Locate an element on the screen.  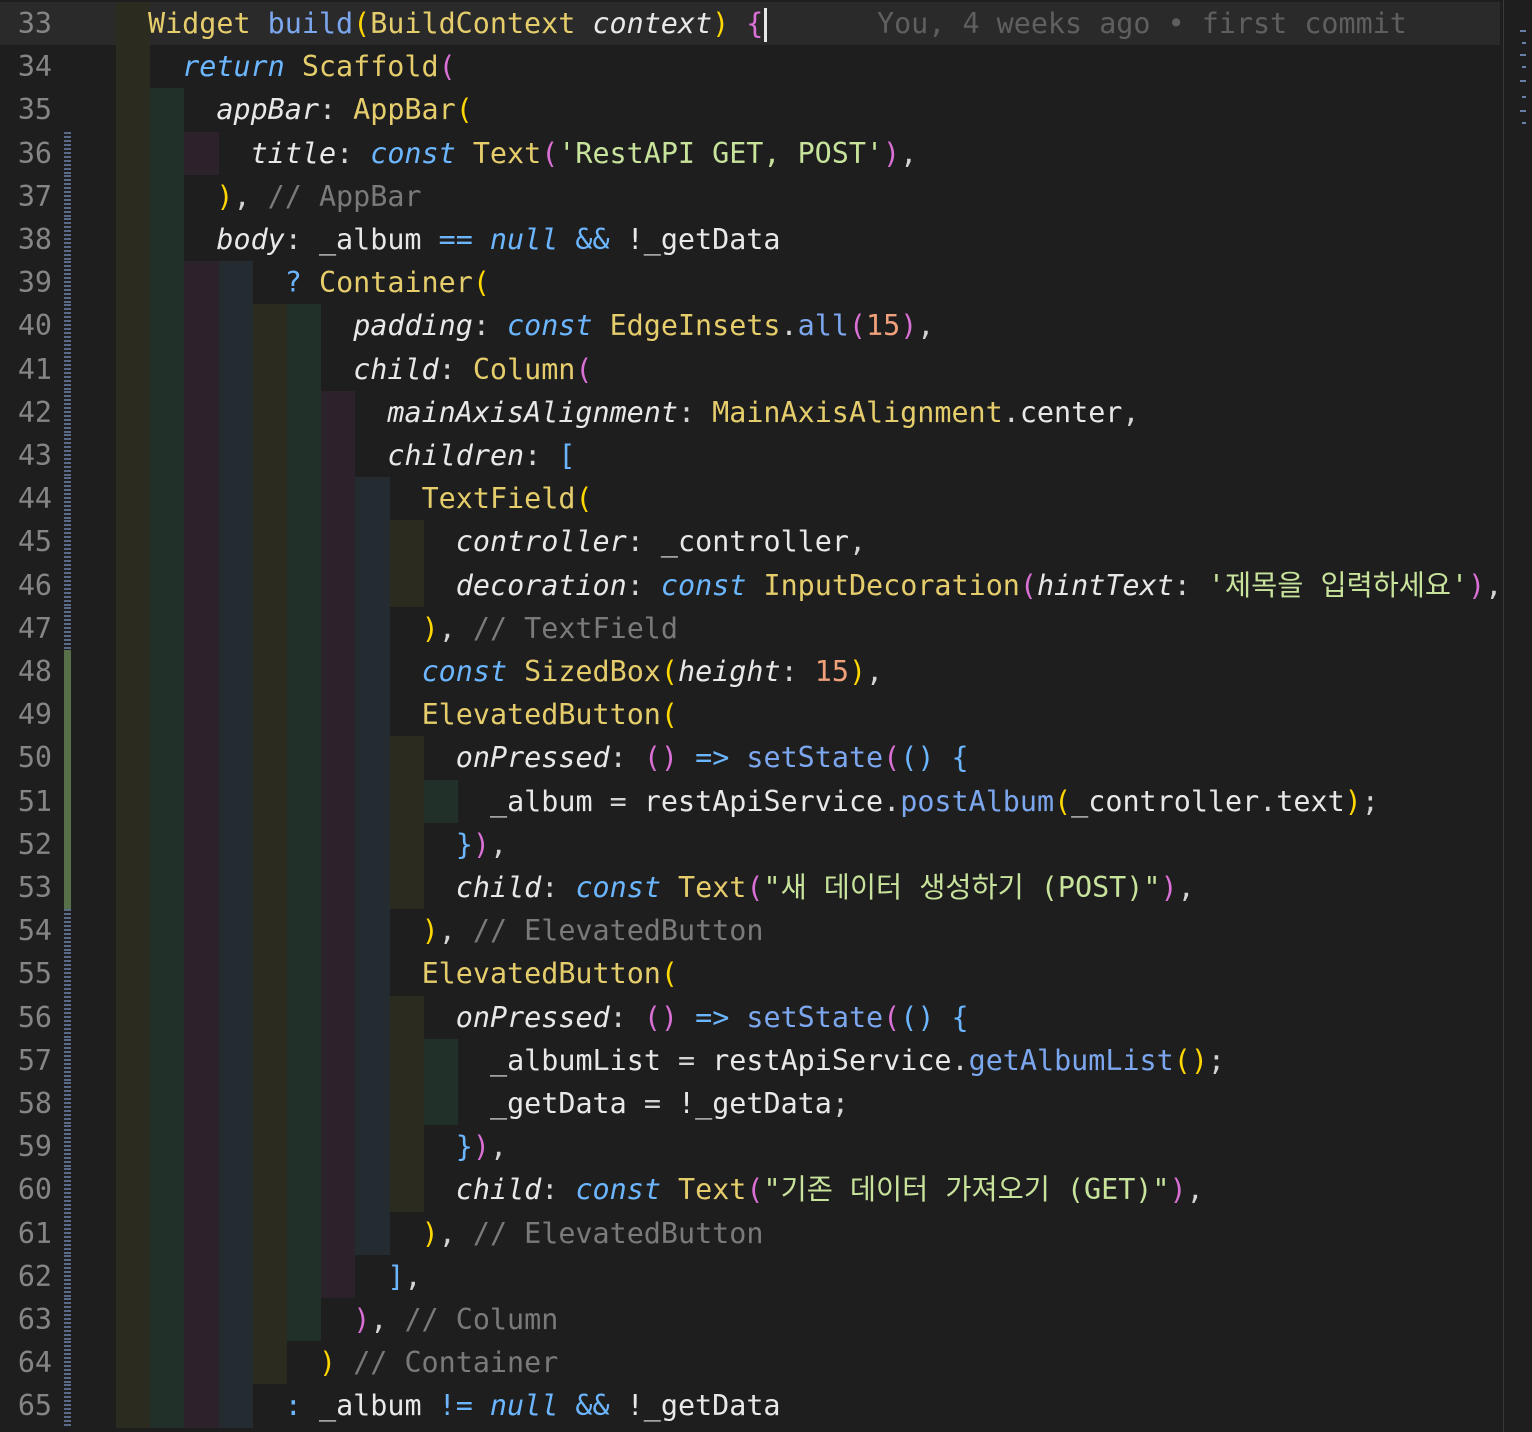
code-line: 59}), is located at coordinates (750, 1147).